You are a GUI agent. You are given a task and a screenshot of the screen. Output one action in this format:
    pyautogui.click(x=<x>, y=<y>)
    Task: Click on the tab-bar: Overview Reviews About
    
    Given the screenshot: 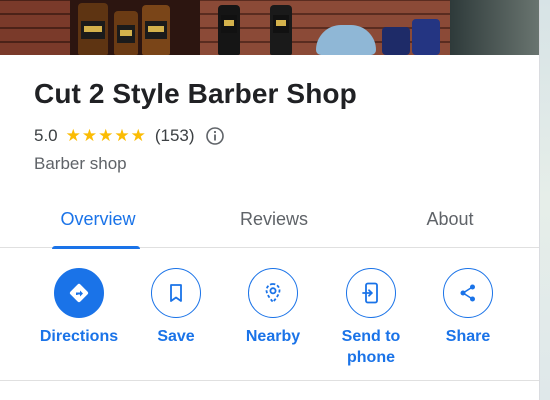 What is the action you would take?
    pyautogui.click(x=269, y=219)
    